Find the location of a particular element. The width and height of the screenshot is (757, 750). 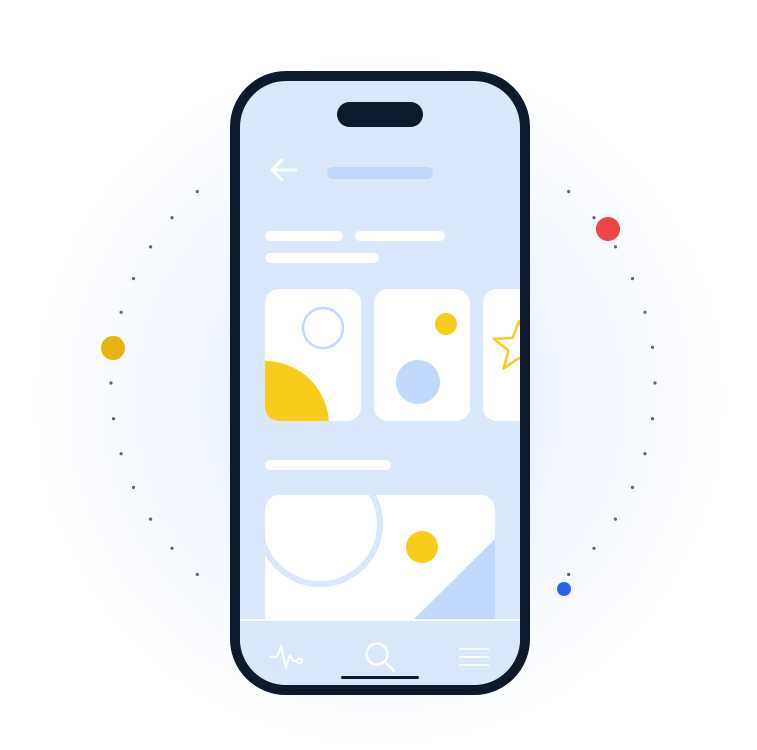

back-button is located at coordinates (283, 170).